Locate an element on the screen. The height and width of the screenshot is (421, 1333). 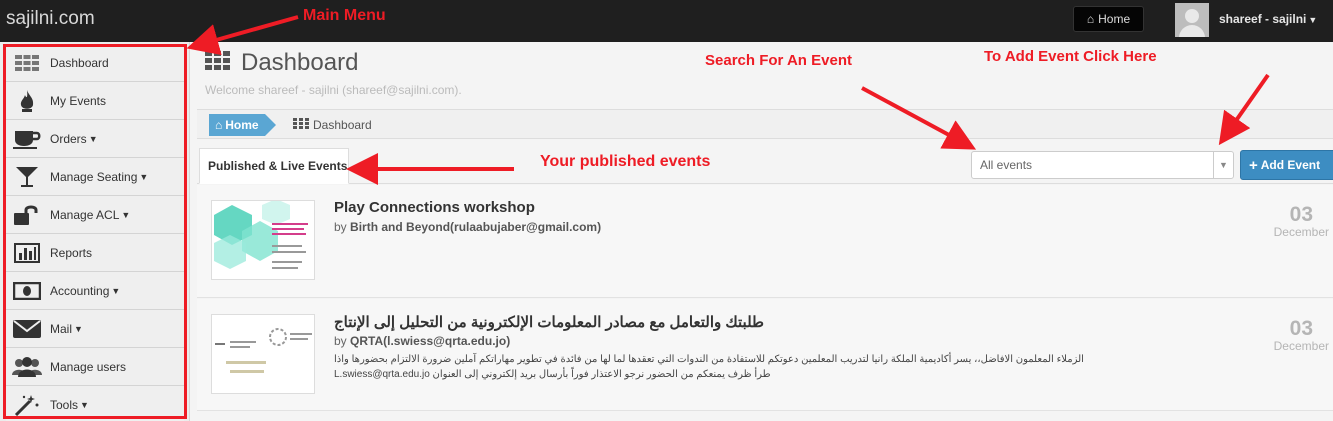
annotation-add-event: To Add Event Click Here is located at coordinates (1070, 56).